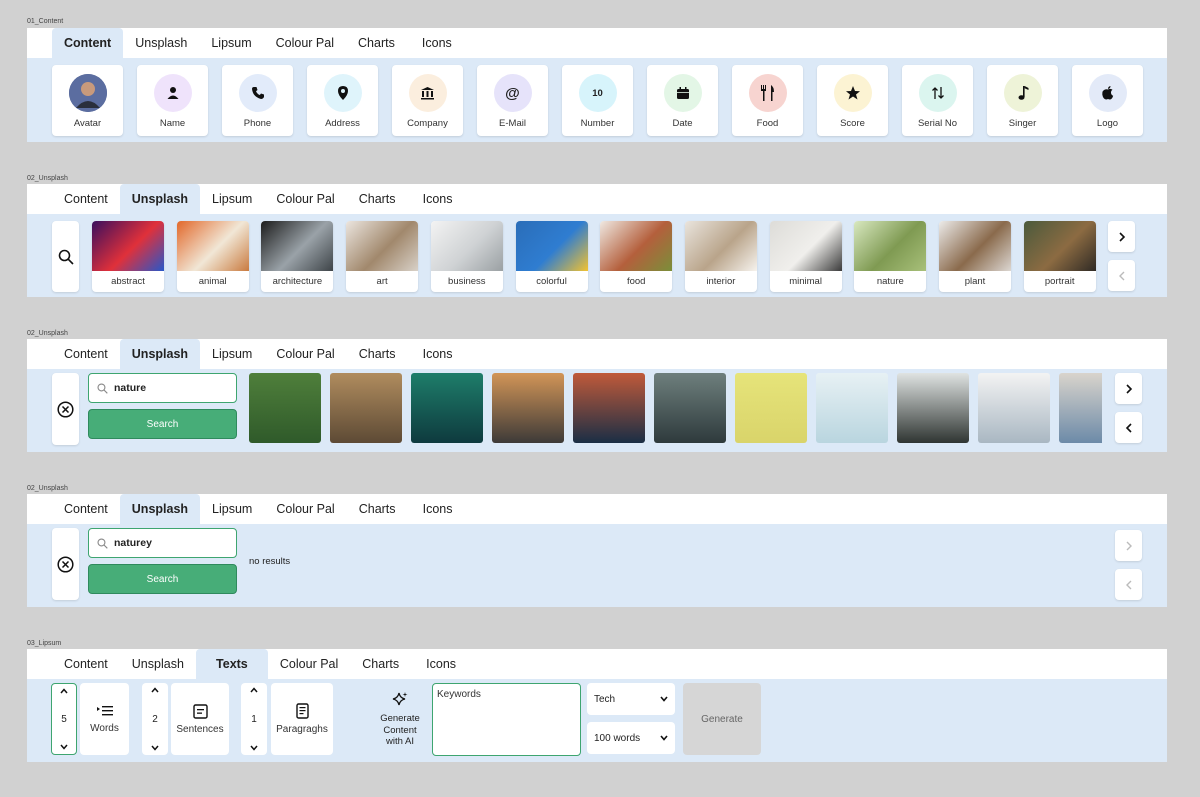 The image size is (1200, 797). Describe the element at coordinates (400, 719) in the screenshot. I see `generate-ai-button: Generate Content with AI` at that location.